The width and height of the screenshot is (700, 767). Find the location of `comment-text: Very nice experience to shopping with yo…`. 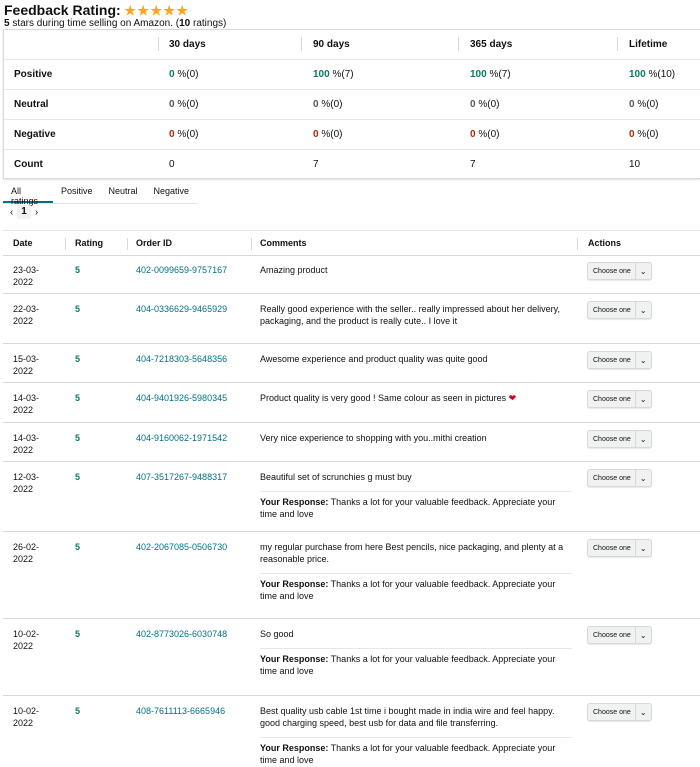

comment-text: Very nice experience to shopping with yo… is located at coordinates (416, 438).